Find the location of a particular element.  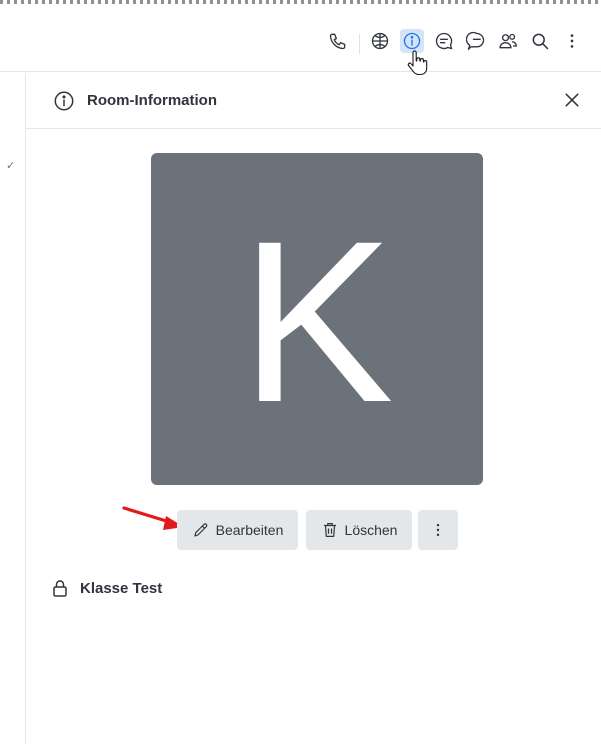

lock-icon is located at coordinates (60, 588).